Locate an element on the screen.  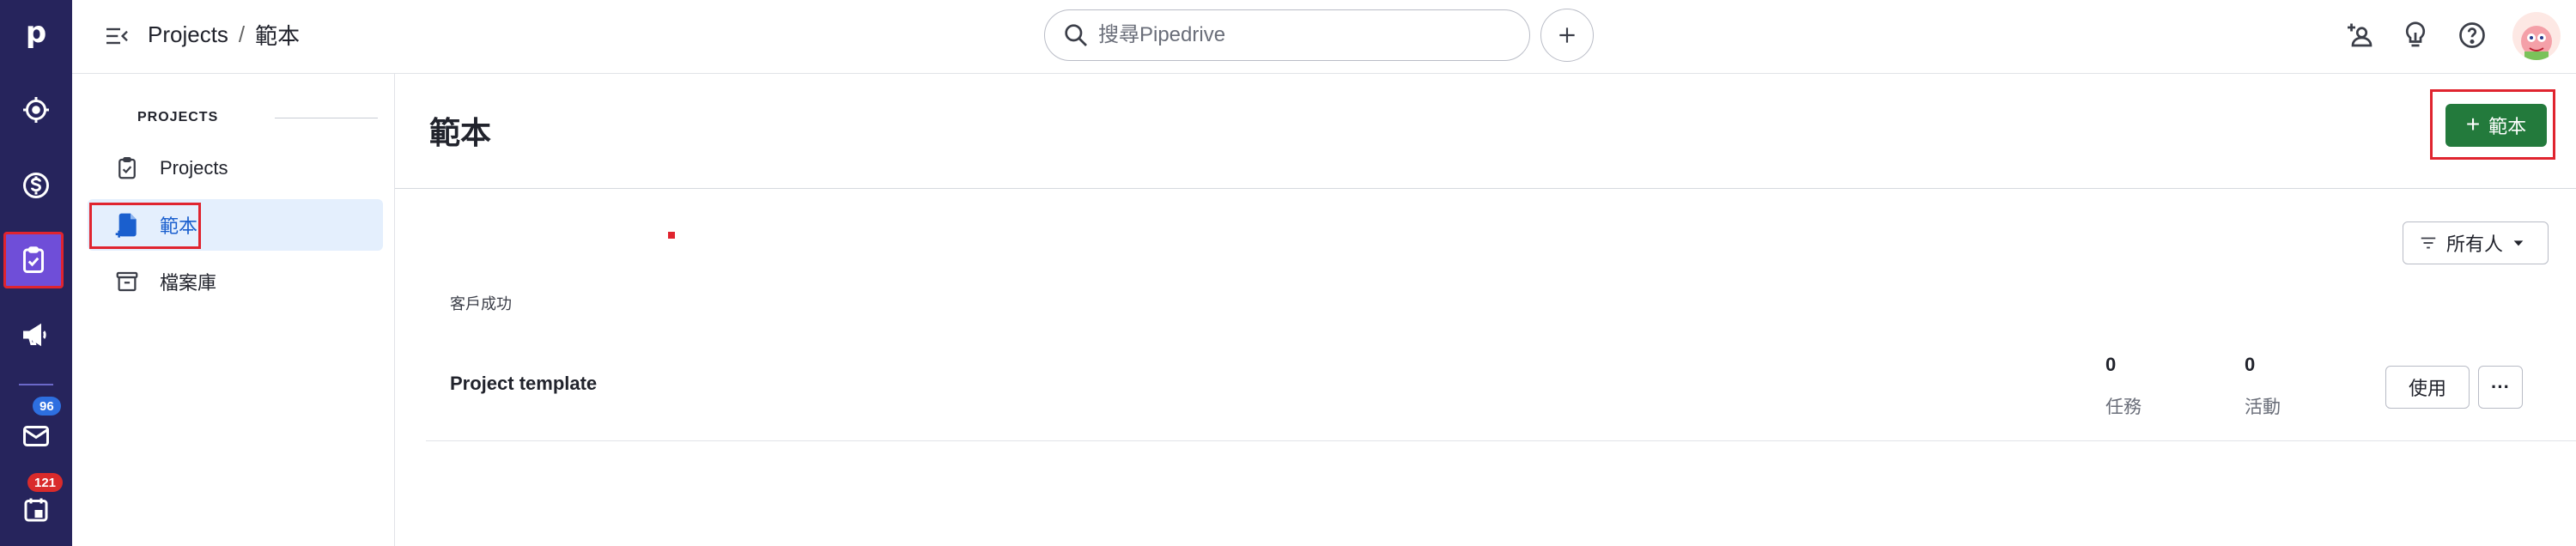
invite-users-button is located at coordinates (2361, 35).